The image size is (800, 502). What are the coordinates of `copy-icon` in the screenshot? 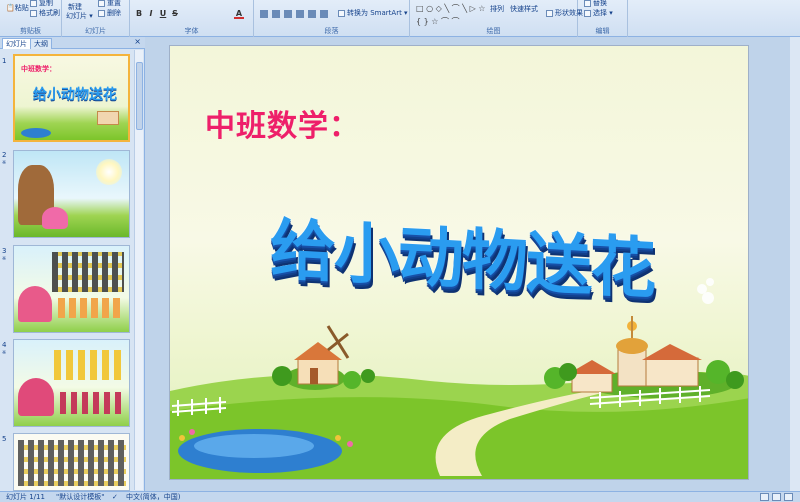 It's located at (33, 3).